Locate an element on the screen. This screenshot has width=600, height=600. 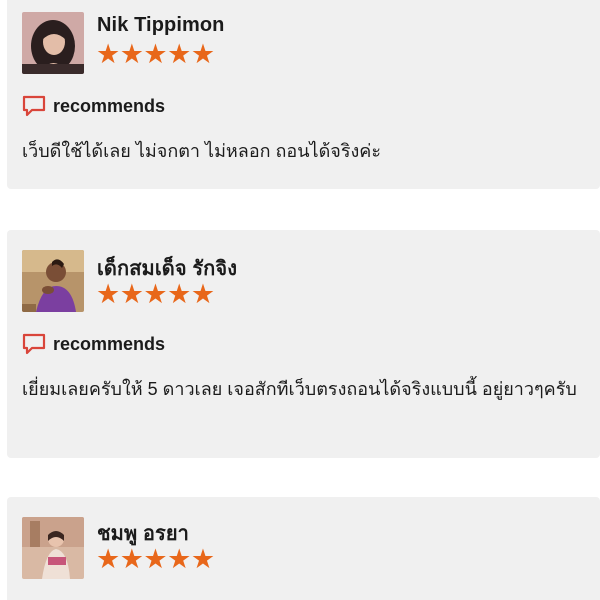
reviewer-name: Nik Tippimon is located at coordinates (161, 25).